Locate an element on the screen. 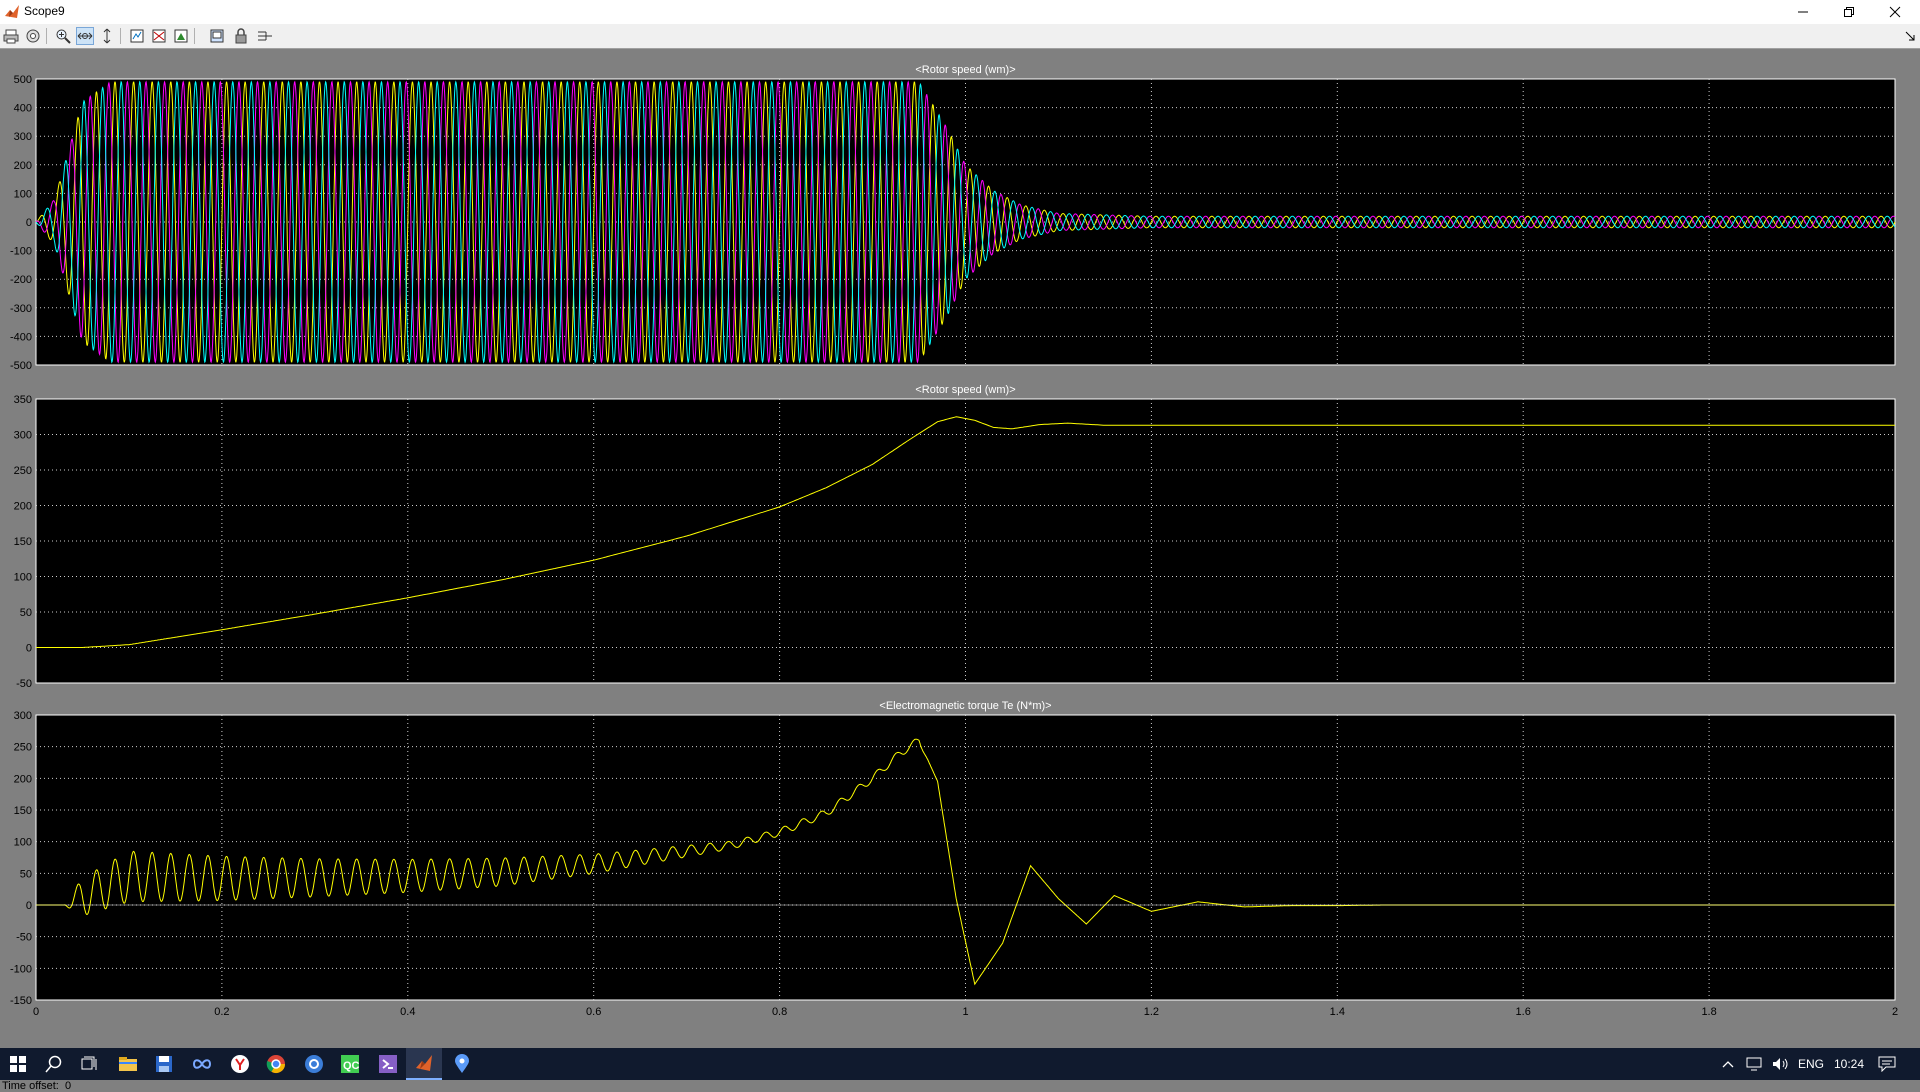  infinity-app-icon is located at coordinates (202, 1064).